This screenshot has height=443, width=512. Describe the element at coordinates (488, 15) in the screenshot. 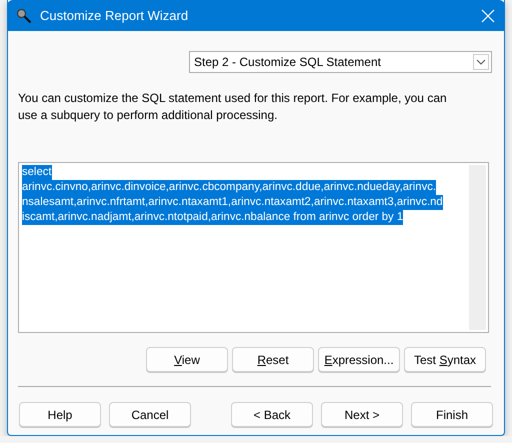

I see `close-button` at that location.